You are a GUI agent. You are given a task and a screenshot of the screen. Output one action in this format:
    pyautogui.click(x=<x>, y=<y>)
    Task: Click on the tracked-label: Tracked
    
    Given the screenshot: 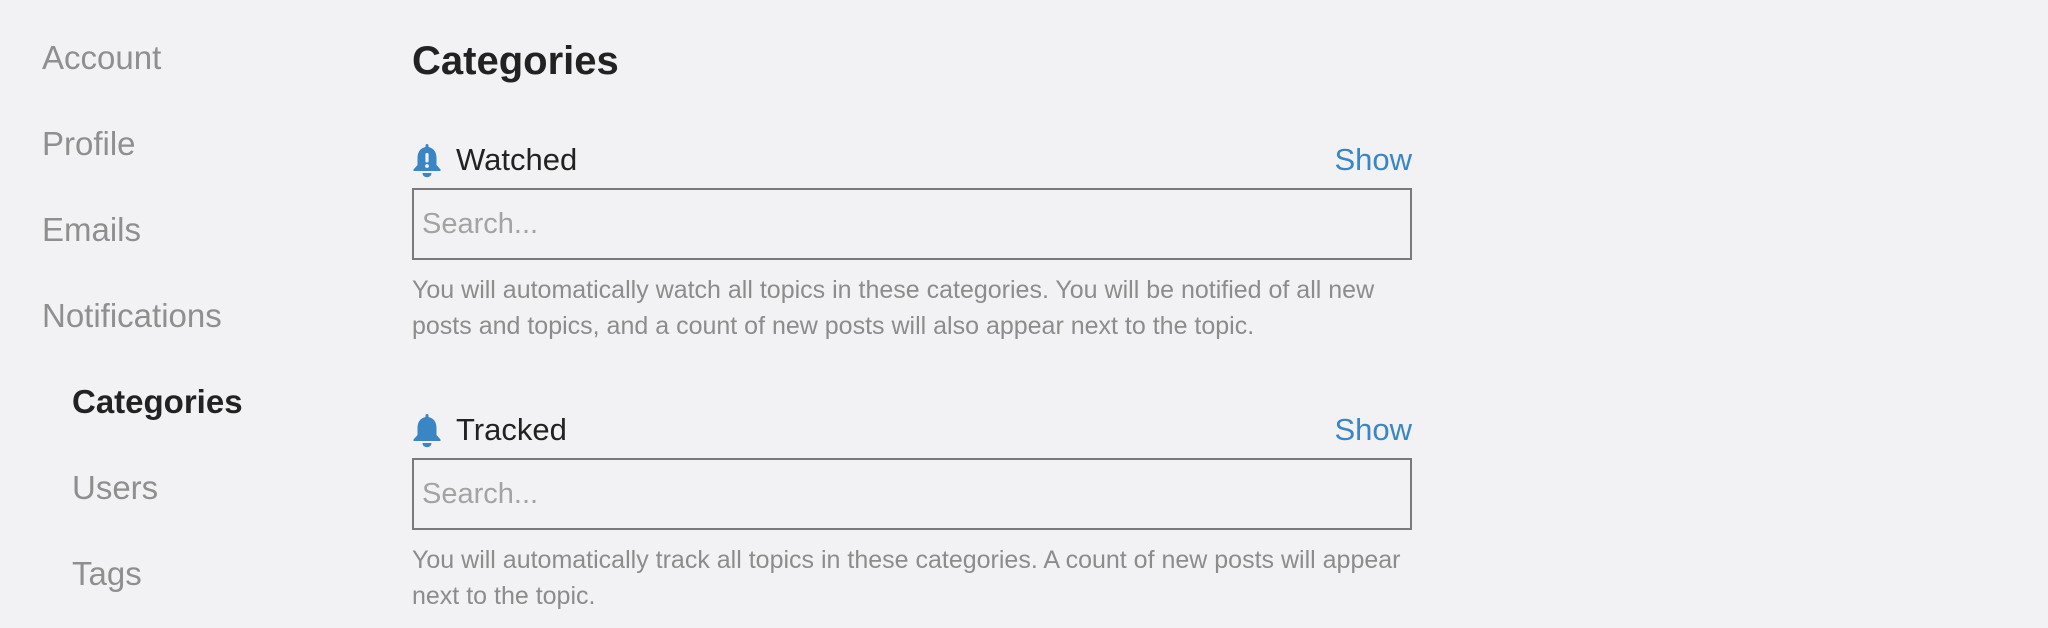 What is the action you would take?
    pyautogui.click(x=511, y=429)
    